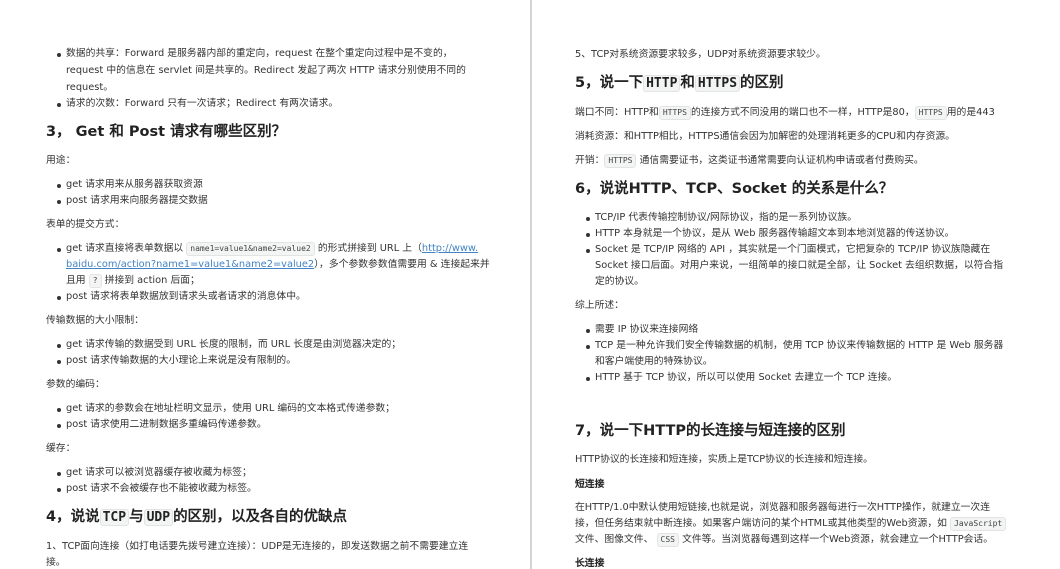 The image size is (1060, 569). I want to click on section-heading-4: 4，说说 TCP 与 UDP 的区别，以及各自的优缺点, so click(196, 517).